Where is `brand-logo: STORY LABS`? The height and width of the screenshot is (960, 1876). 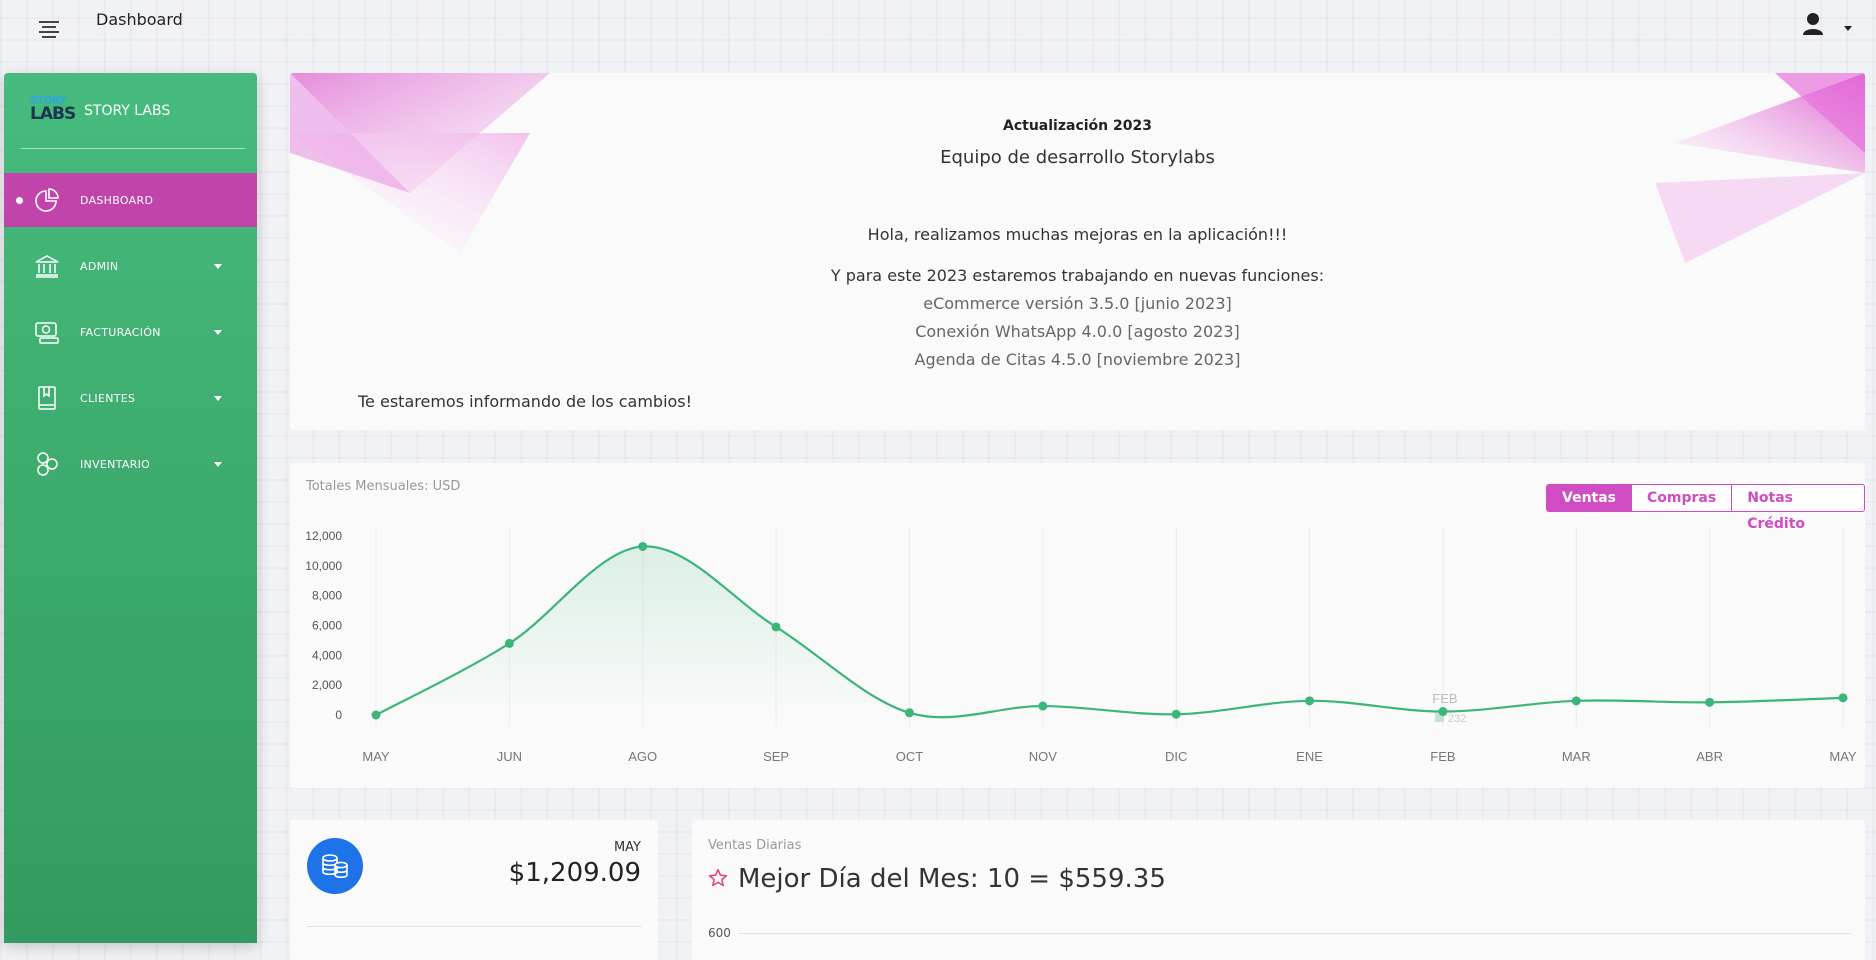
brand-logo: STORY LABS is located at coordinates (53, 109).